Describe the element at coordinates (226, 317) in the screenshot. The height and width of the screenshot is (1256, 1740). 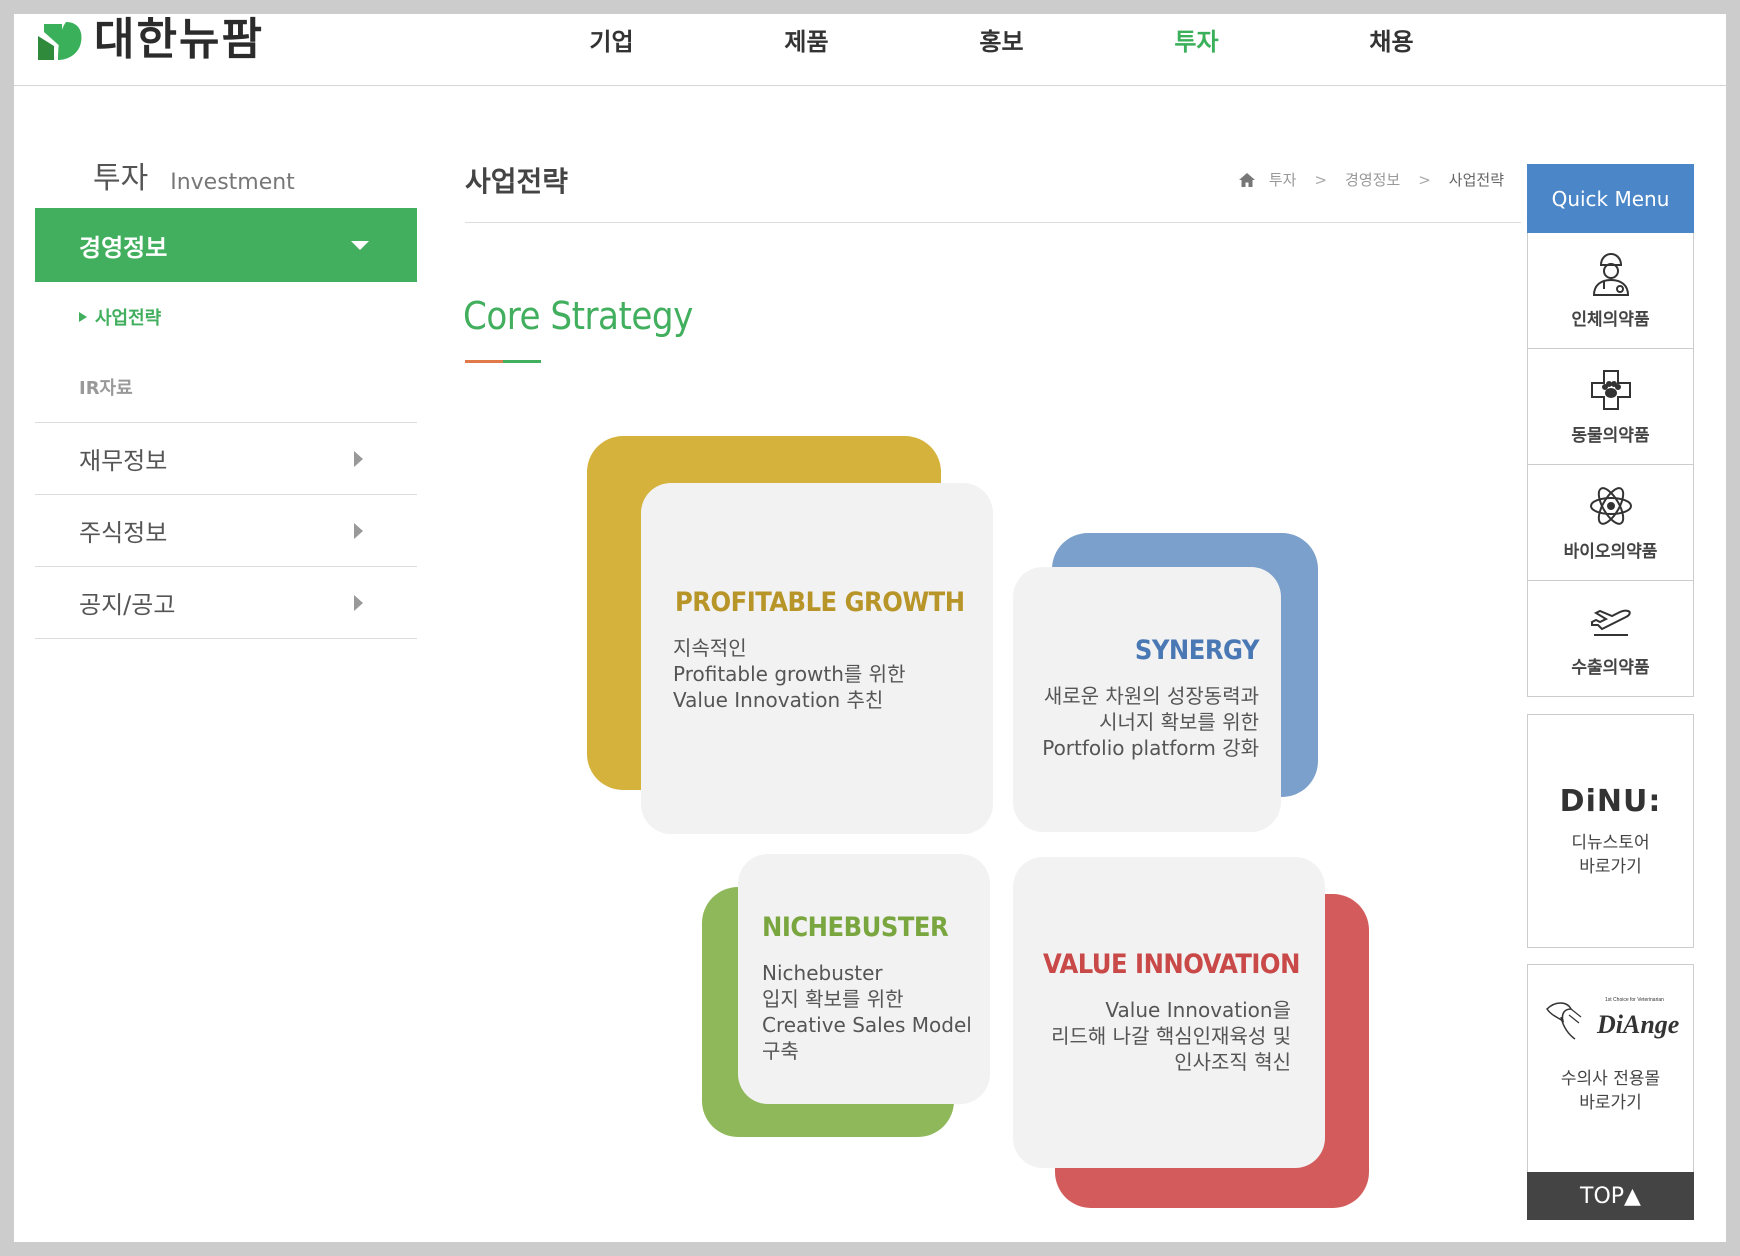
I see `sub-item-business-strategy: 사업전략` at that location.